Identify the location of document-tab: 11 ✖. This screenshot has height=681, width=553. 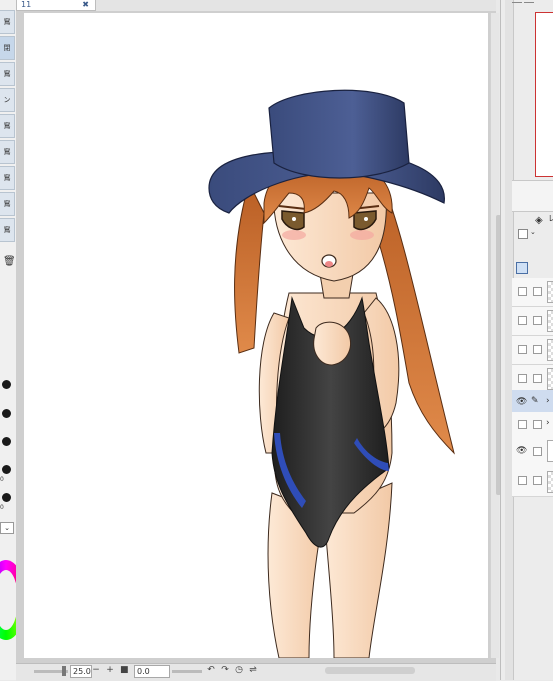
(56, 5).